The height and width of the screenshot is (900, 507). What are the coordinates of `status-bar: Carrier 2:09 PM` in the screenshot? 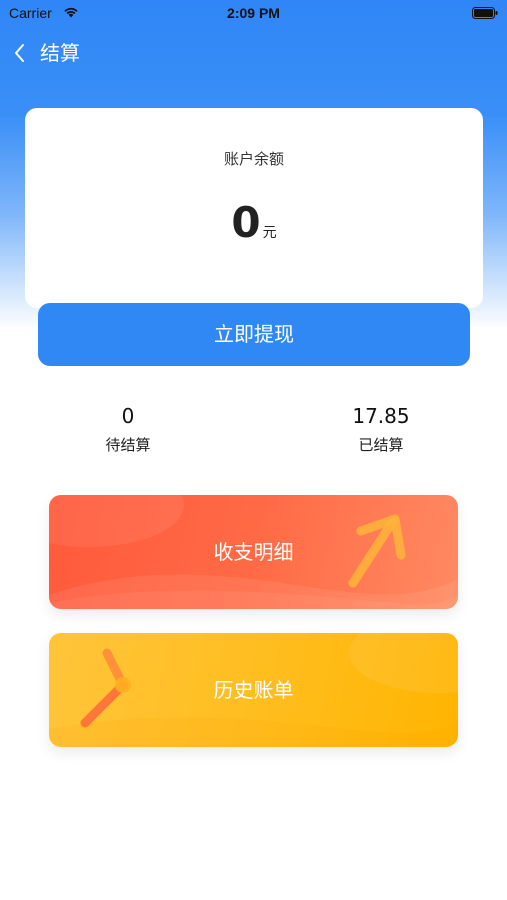 It's located at (253, 14).